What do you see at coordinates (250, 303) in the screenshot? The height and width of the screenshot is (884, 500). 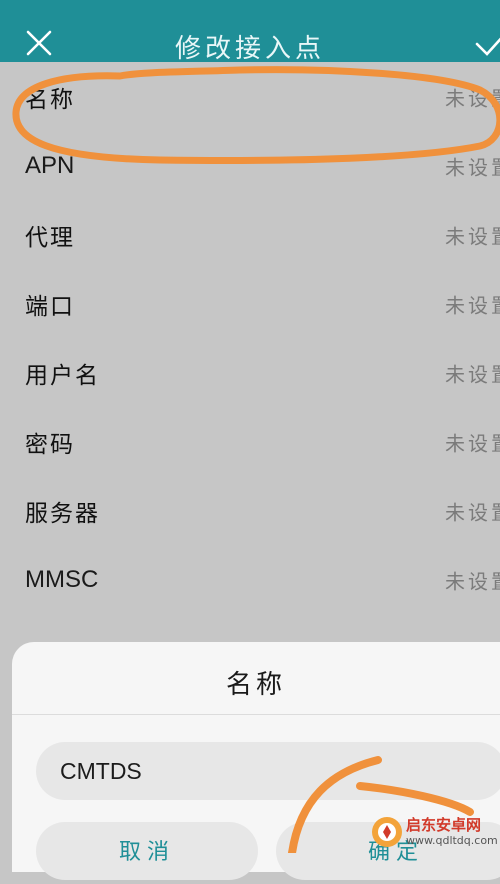 I see `field-row-port: 端口 未设置` at bounding box center [250, 303].